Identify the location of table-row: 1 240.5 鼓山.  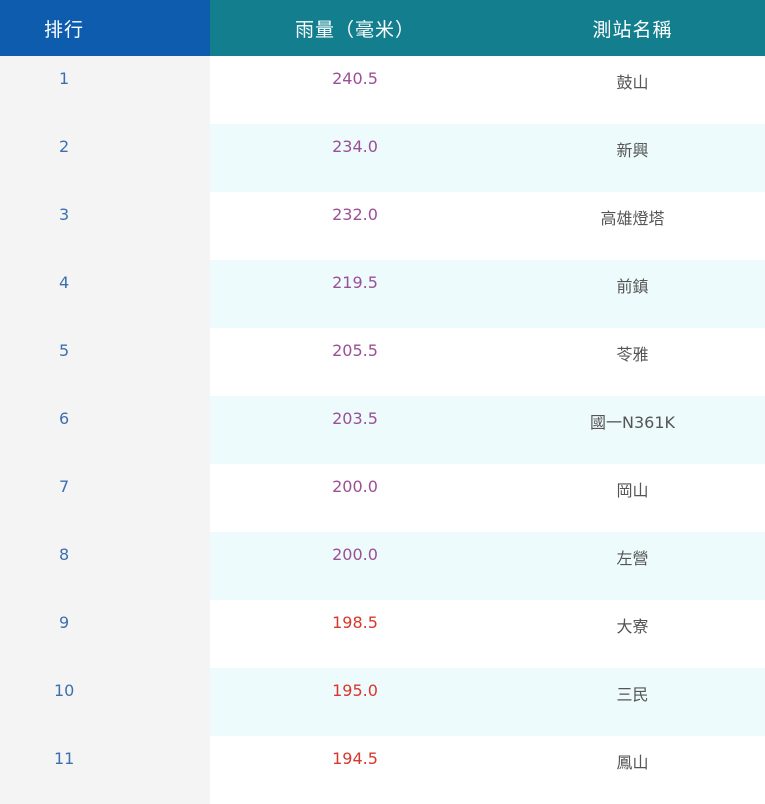
(382, 90).